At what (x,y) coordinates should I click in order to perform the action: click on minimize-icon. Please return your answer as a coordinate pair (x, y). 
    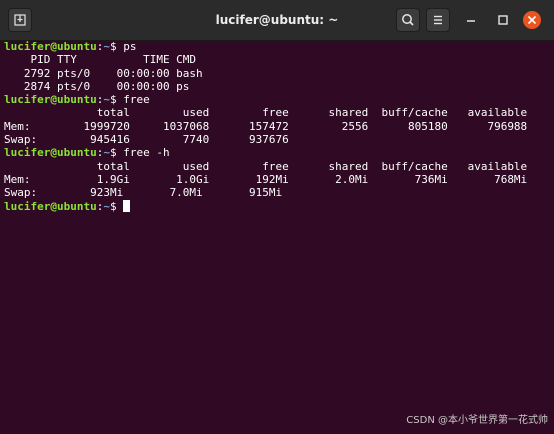
    Looking at the image, I should click on (471, 21).